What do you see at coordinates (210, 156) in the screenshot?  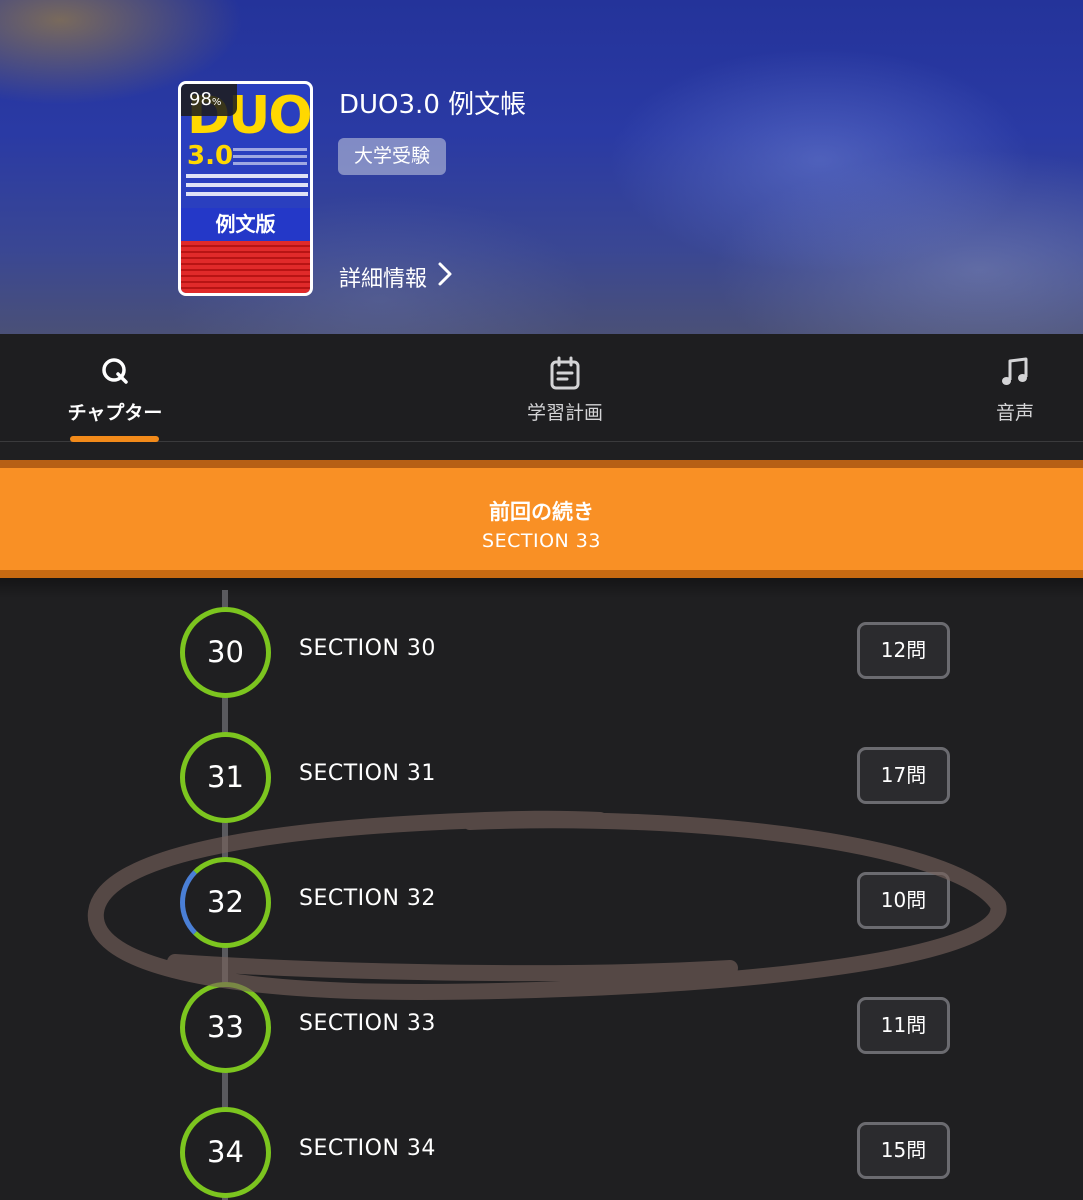 I see `cover-version: 3.0` at bounding box center [210, 156].